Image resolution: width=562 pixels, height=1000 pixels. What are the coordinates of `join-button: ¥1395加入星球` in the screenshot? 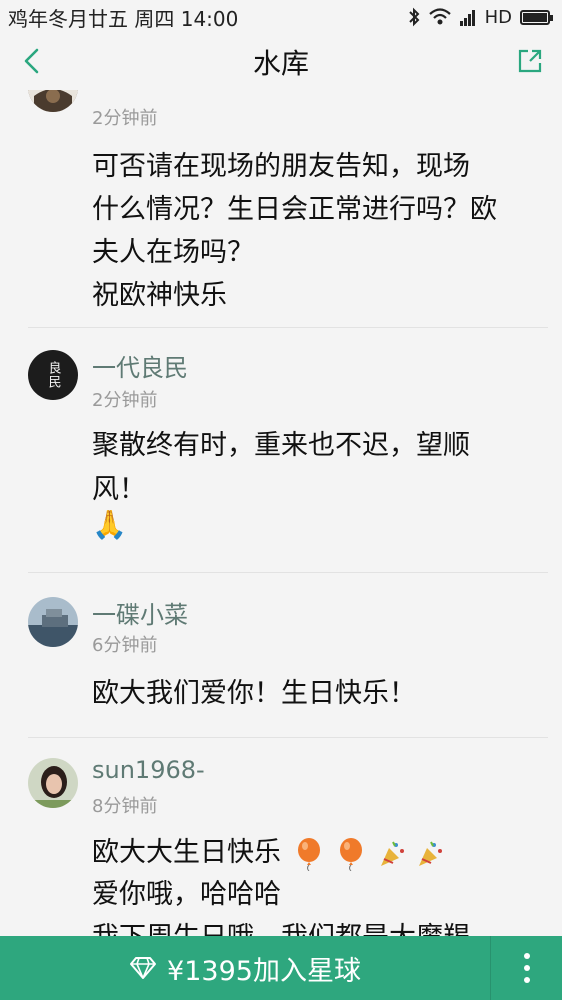 It's located at (245, 968).